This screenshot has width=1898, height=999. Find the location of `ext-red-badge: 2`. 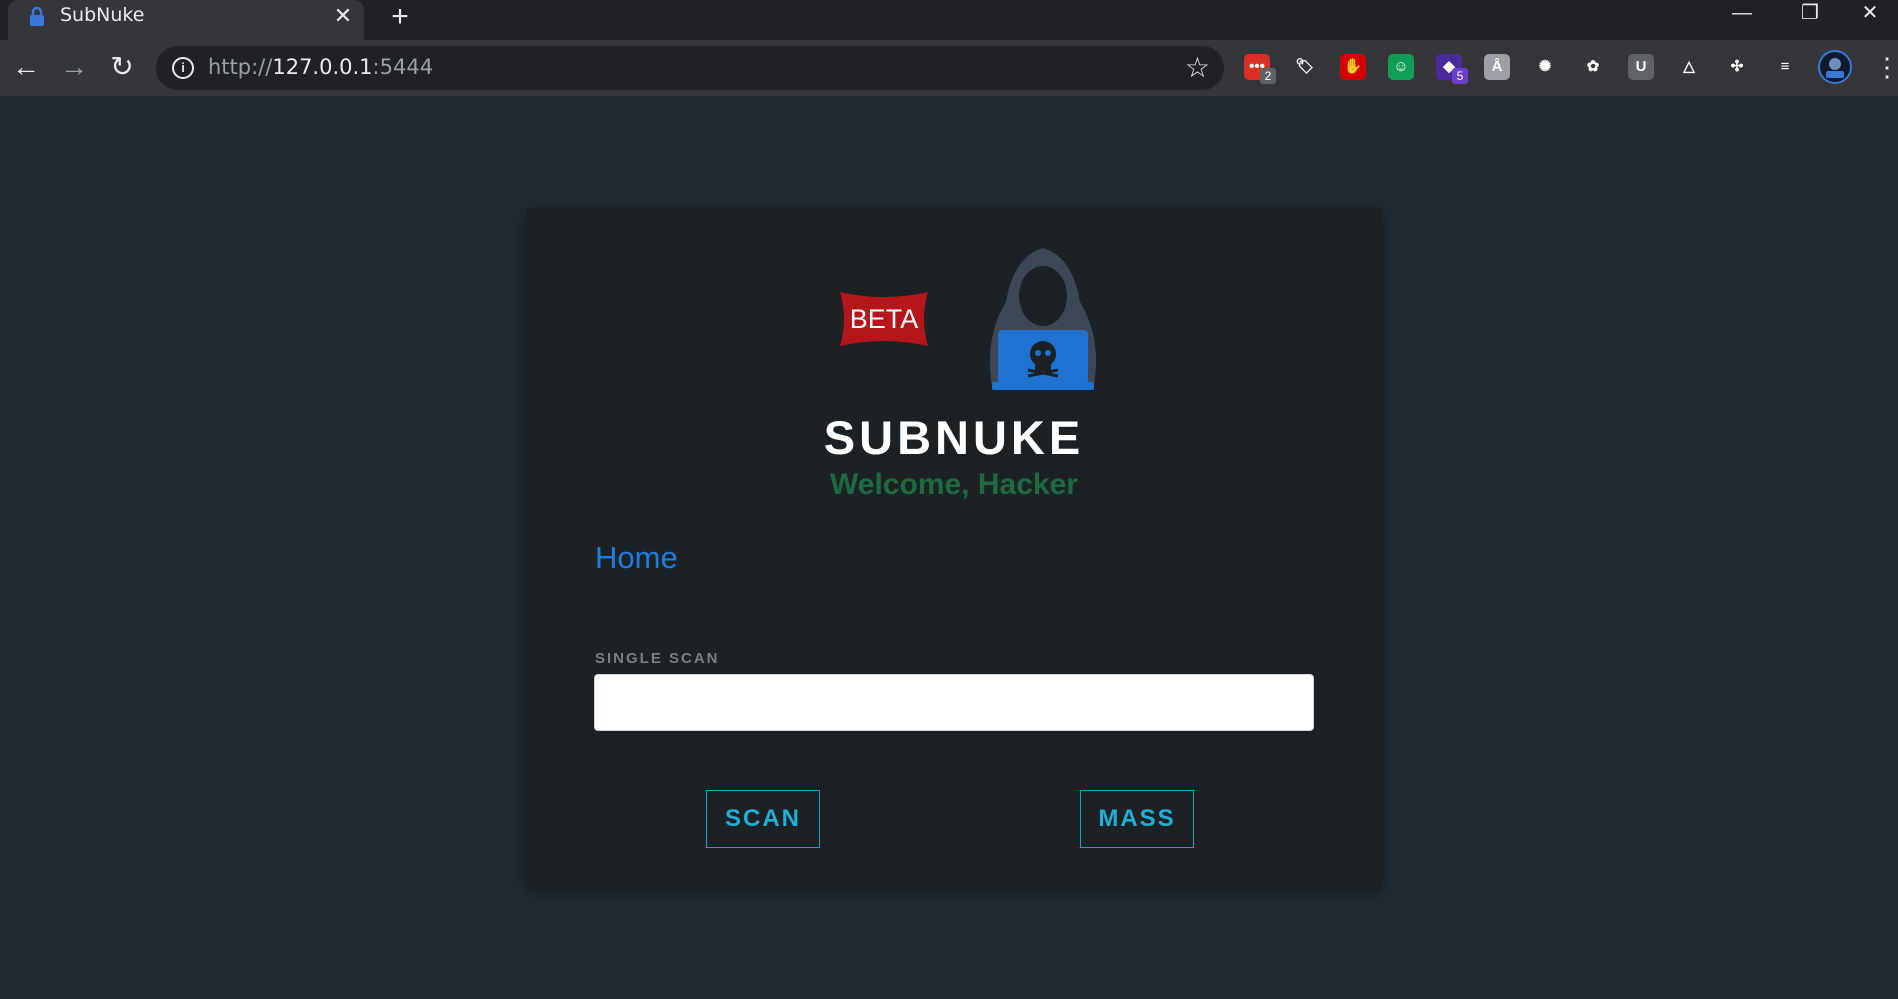

ext-red-badge: 2 is located at coordinates (1268, 76).